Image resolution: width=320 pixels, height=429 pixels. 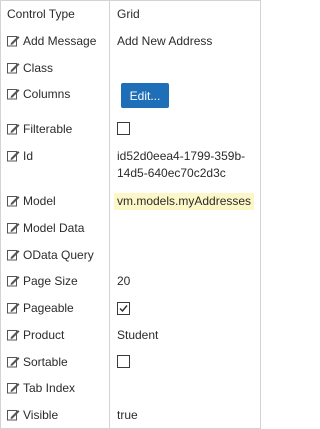 I want to click on row-control-type: Control Type Grid, so click(x=130, y=14).